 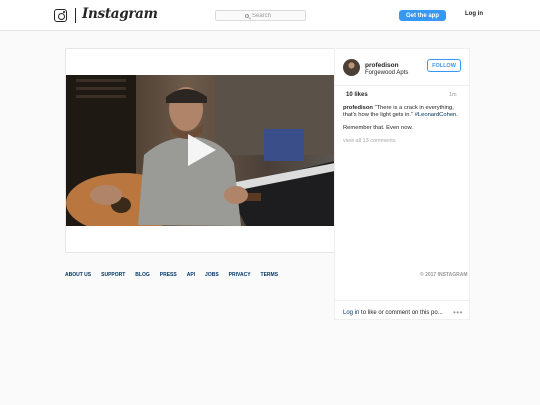 I want to click on search-icon, so click(x=247, y=15).